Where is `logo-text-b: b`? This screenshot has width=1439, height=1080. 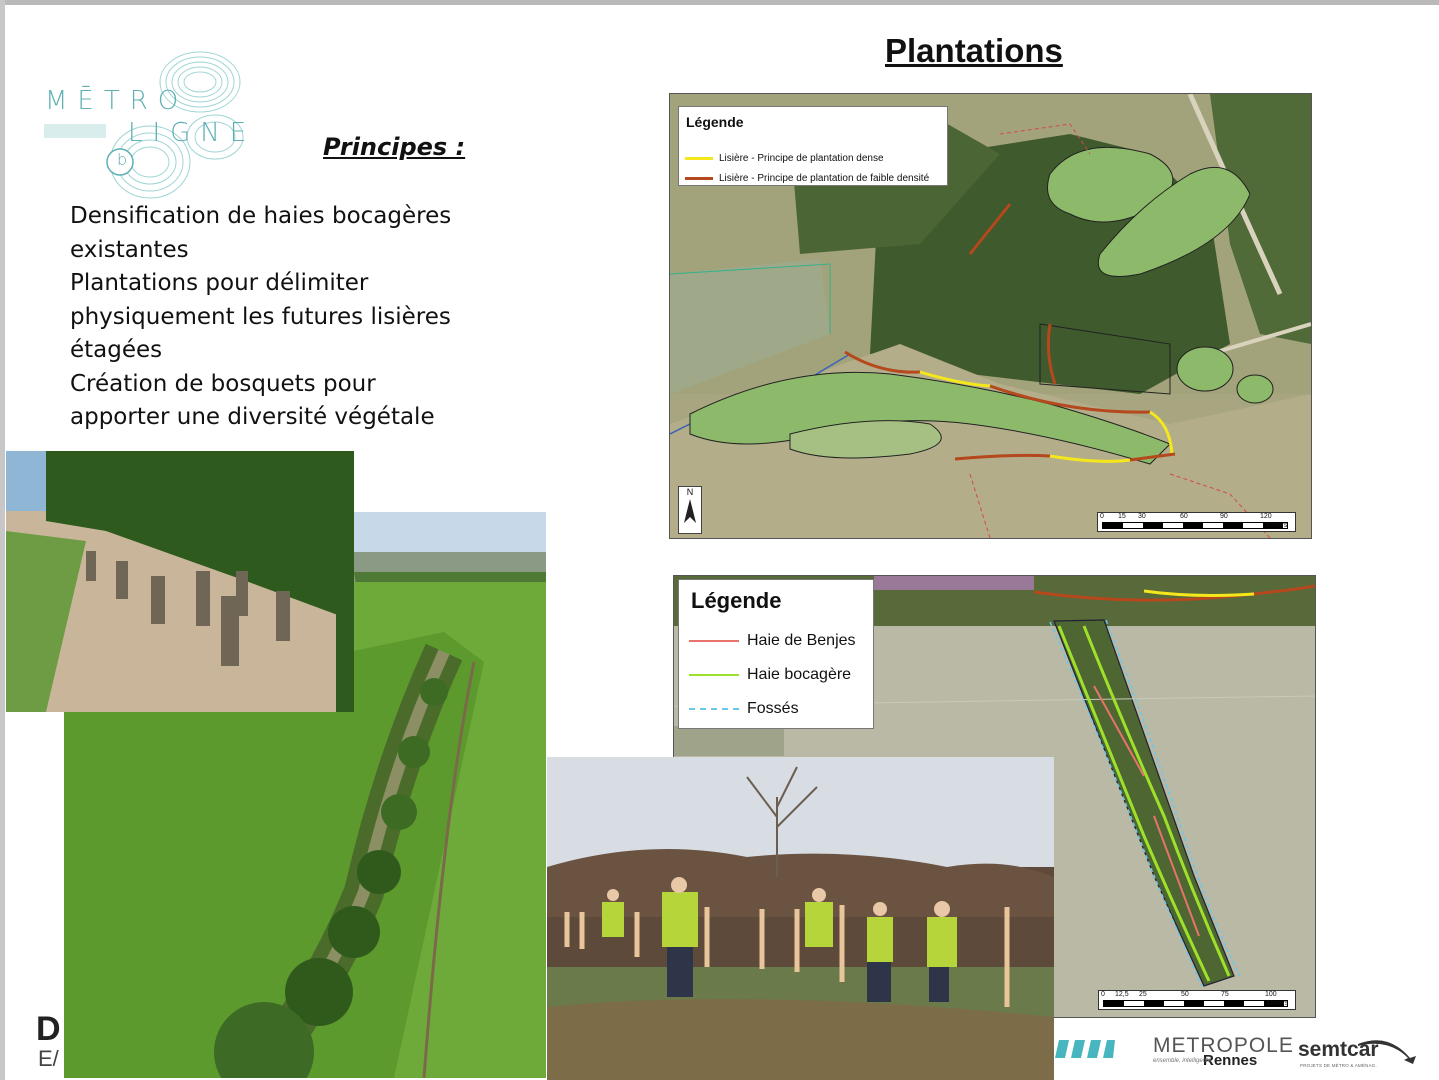 logo-text-b: b is located at coordinates (122, 159).